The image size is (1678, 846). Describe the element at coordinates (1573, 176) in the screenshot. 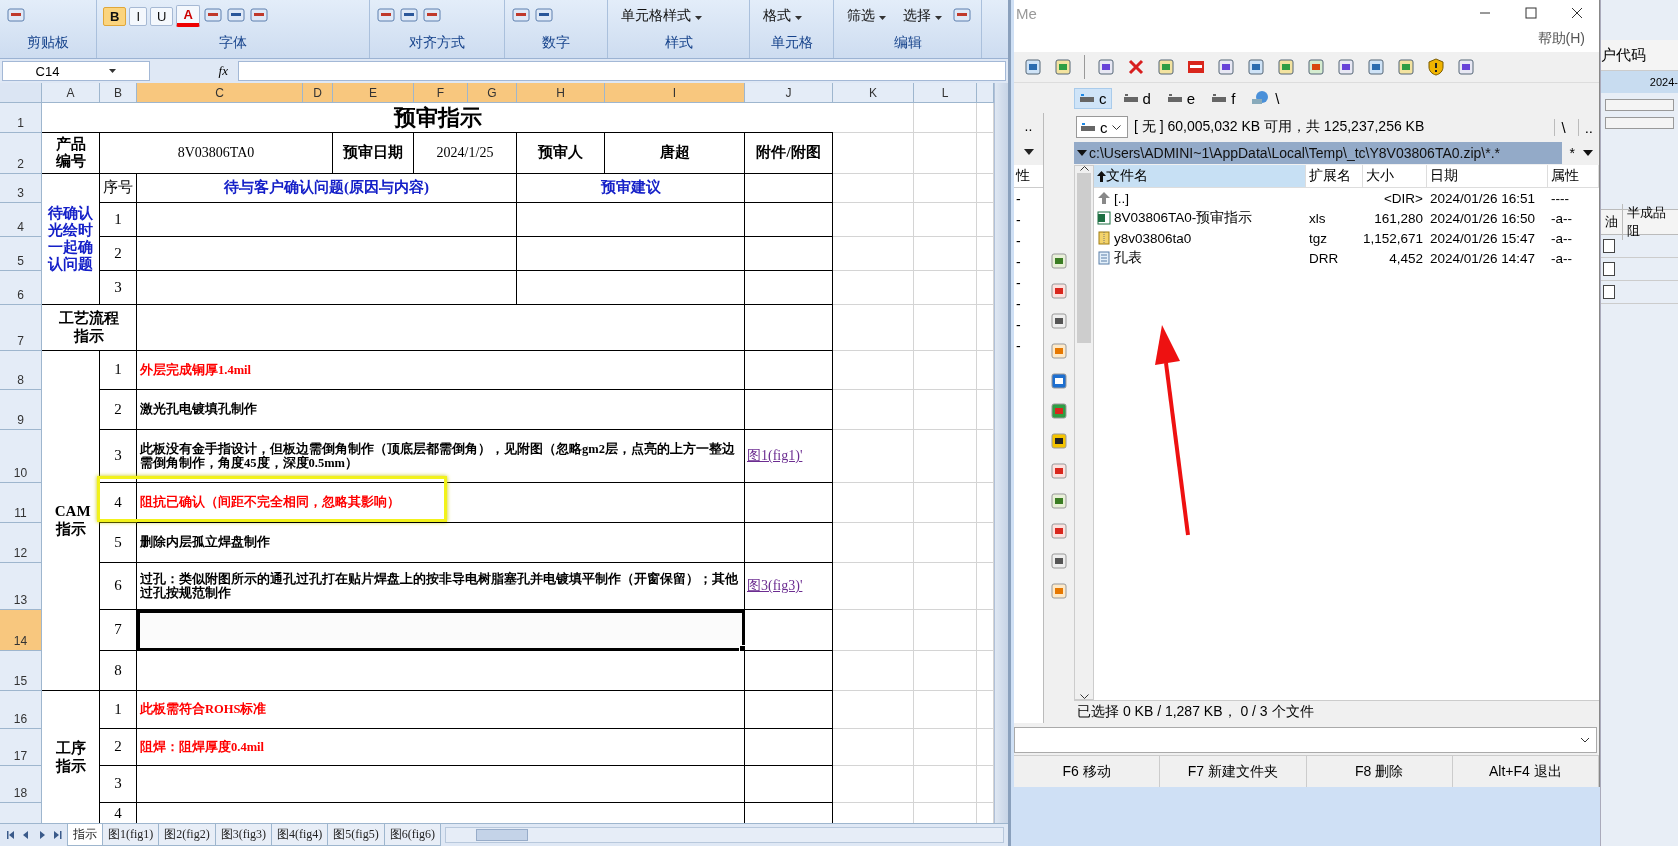

I see `column-header: 属性` at that location.